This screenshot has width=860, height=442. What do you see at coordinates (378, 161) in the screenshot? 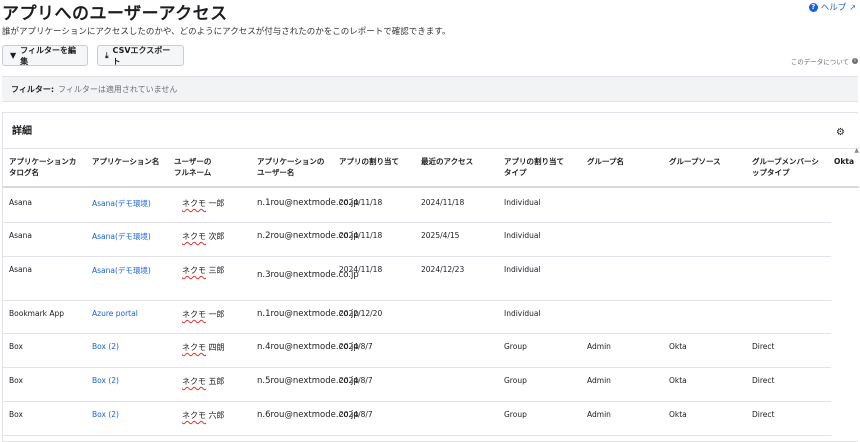
I see `column-header: アプリの割り当て` at bounding box center [378, 161].